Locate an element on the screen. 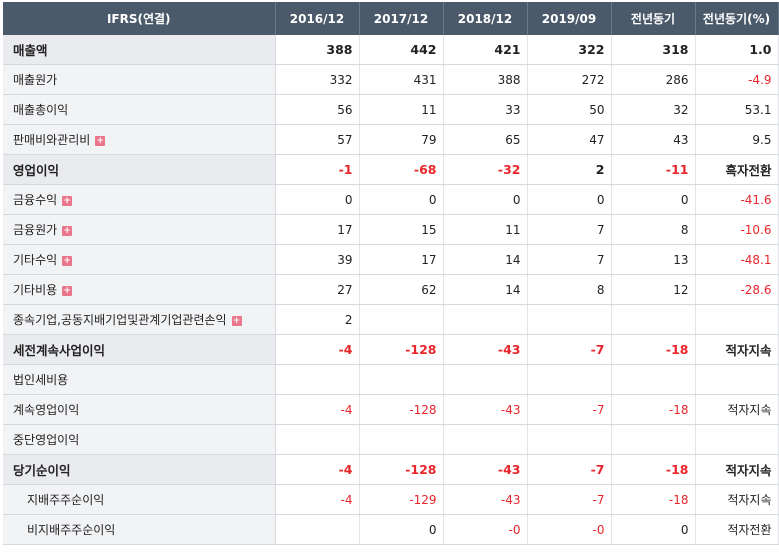 The image size is (779, 553). value-cell: -28.6 is located at coordinates (737, 289).